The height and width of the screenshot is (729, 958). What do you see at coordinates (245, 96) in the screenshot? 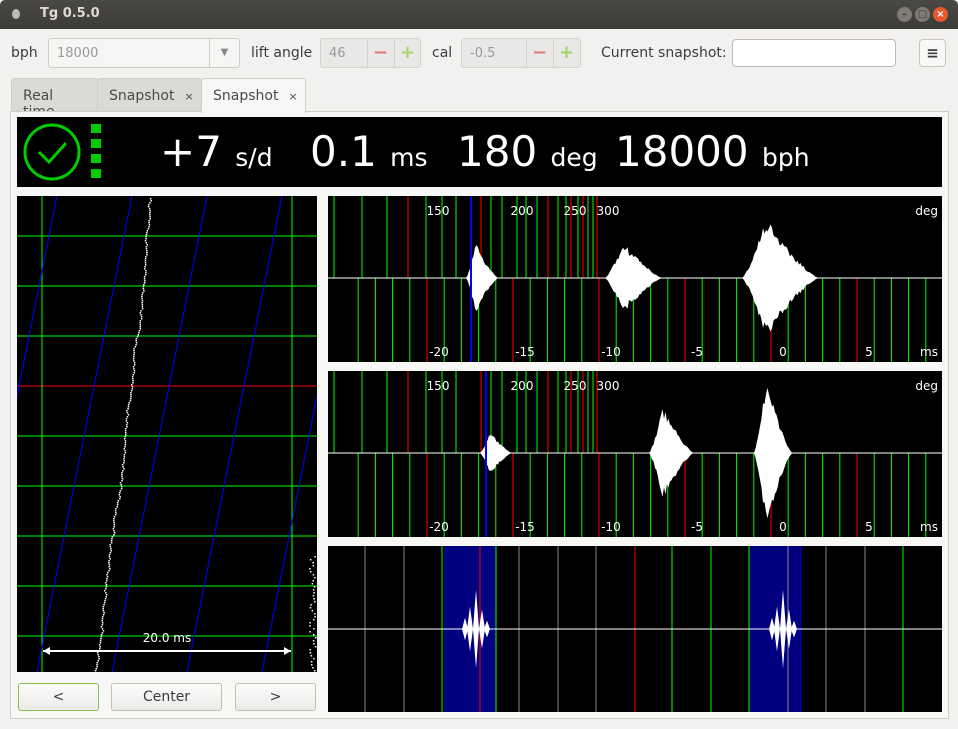
I see `tab-label: Snapshot` at bounding box center [245, 96].